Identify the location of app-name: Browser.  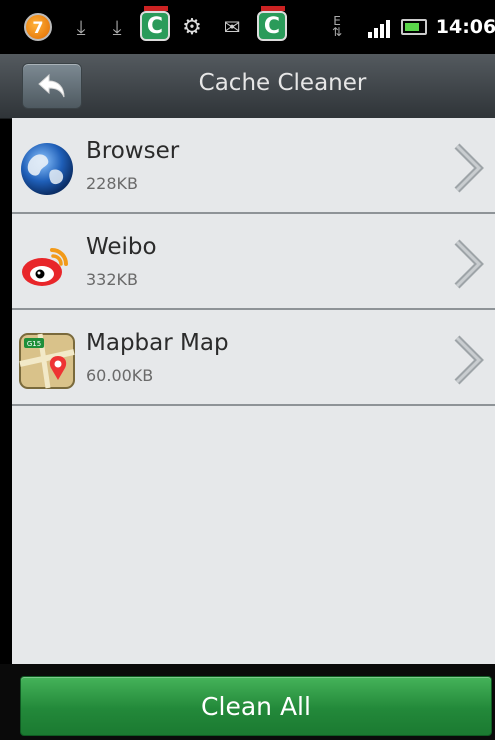
(133, 151).